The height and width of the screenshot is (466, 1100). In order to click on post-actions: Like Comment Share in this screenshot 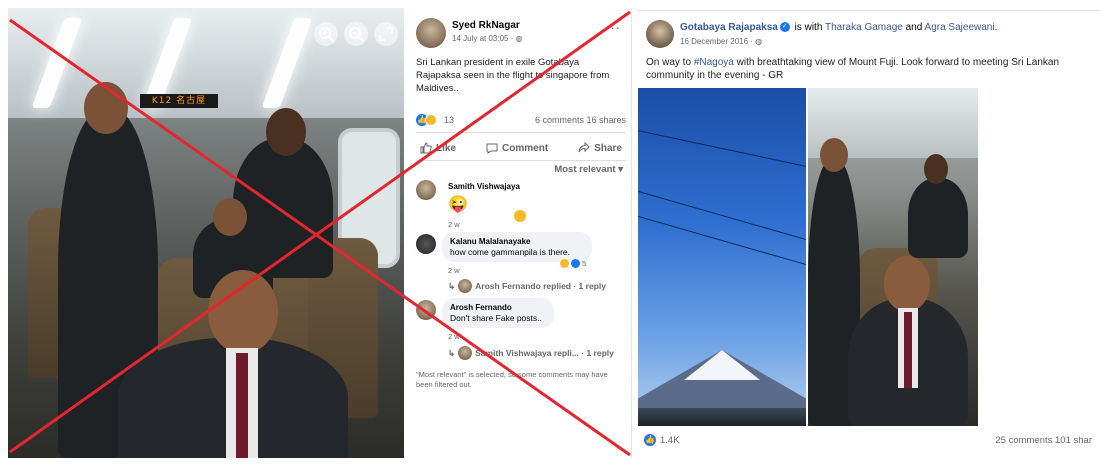, I will do `click(521, 148)`.